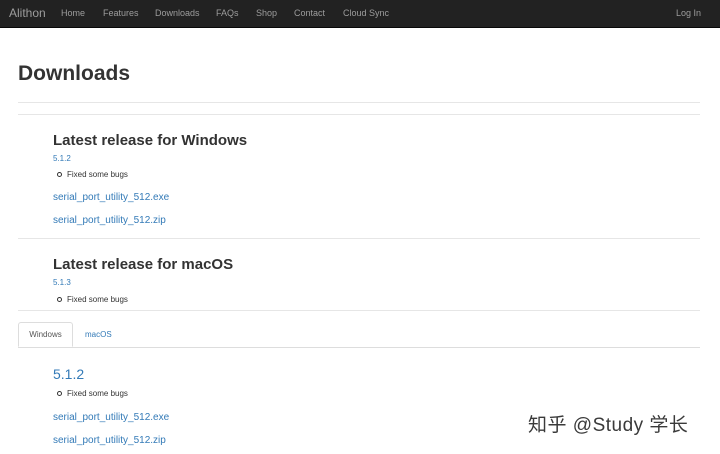 This screenshot has height=454, width=720. Describe the element at coordinates (62, 282) in the screenshot. I see `macos-version-link: 5.1.3` at that location.